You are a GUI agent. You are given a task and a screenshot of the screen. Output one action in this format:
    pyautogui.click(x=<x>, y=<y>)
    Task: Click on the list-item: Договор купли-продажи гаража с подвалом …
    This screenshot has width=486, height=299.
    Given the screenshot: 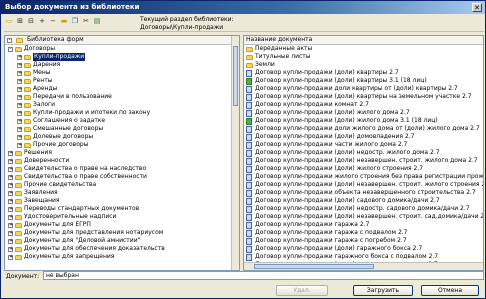 What is the action you would take?
    pyautogui.click(x=363, y=233)
    